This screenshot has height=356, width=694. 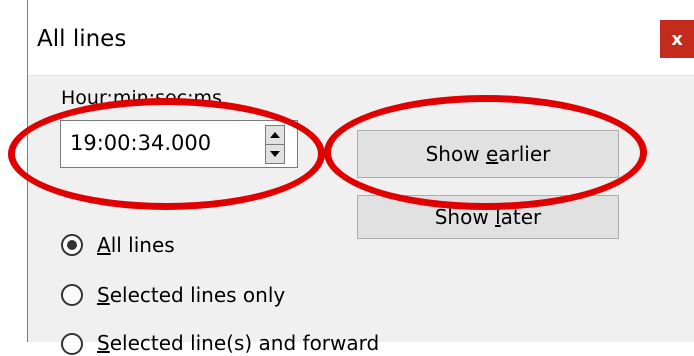 What do you see at coordinates (72, 295) in the screenshot?
I see `radio-selected-lines-only` at bounding box center [72, 295].